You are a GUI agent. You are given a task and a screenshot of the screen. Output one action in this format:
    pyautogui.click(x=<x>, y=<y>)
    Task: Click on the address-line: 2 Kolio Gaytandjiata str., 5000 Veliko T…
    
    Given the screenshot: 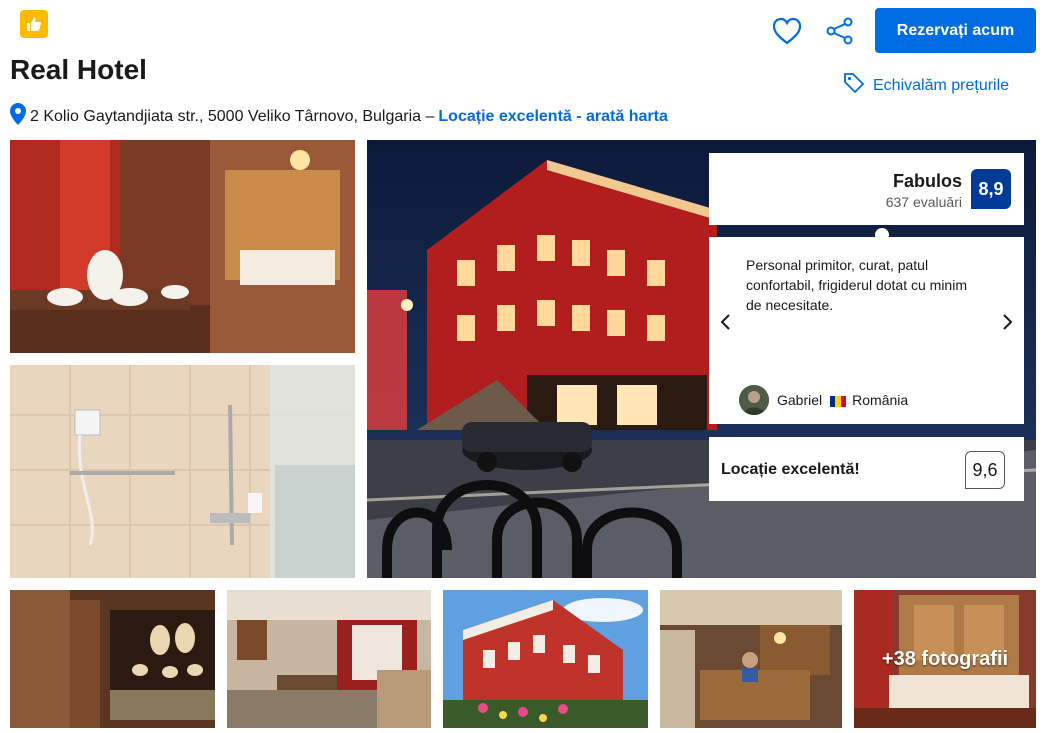 What is the action you would take?
    pyautogui.click(x=339, y=116)
    